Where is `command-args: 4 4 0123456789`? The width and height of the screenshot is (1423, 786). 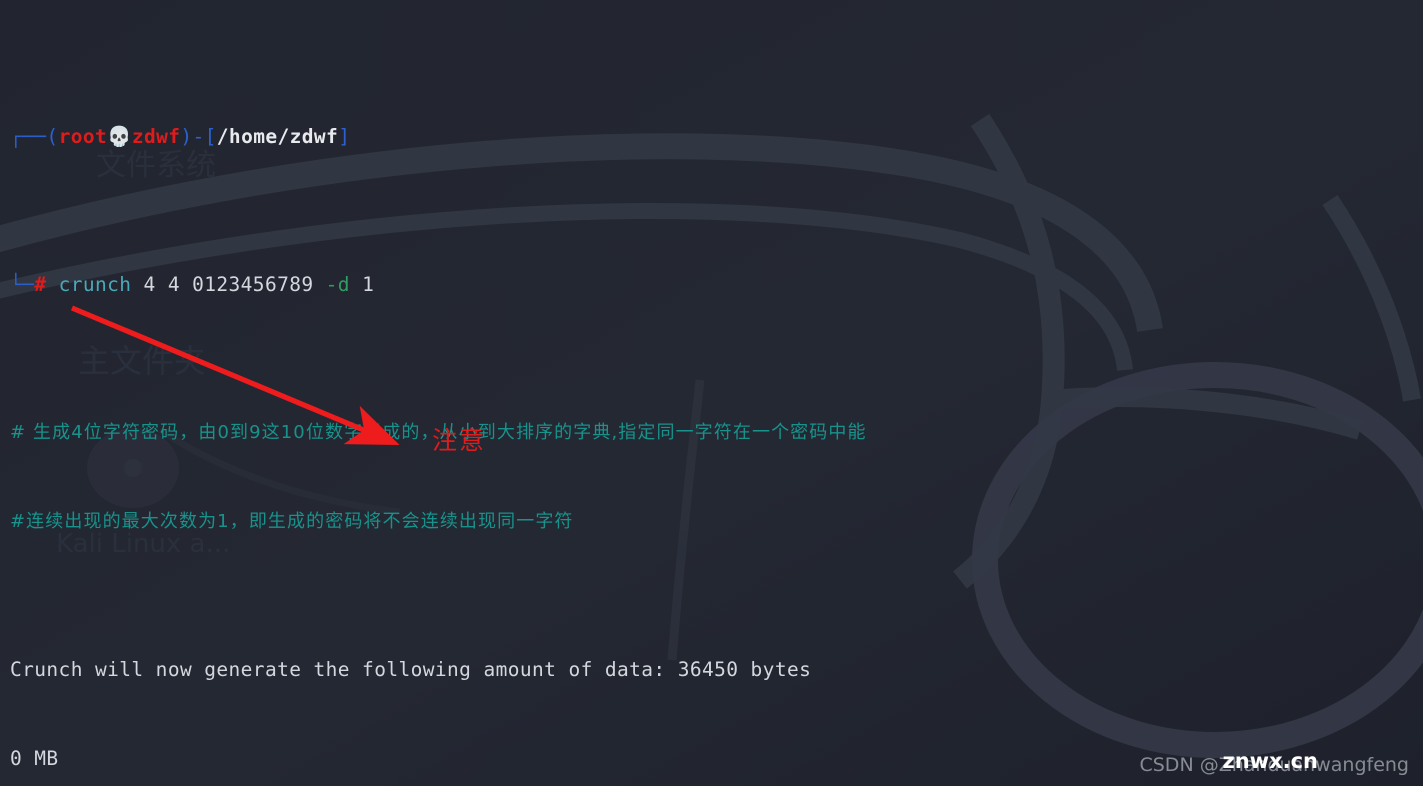 command-args: 4 4 0123456789 is located at coordinates (228, 285).